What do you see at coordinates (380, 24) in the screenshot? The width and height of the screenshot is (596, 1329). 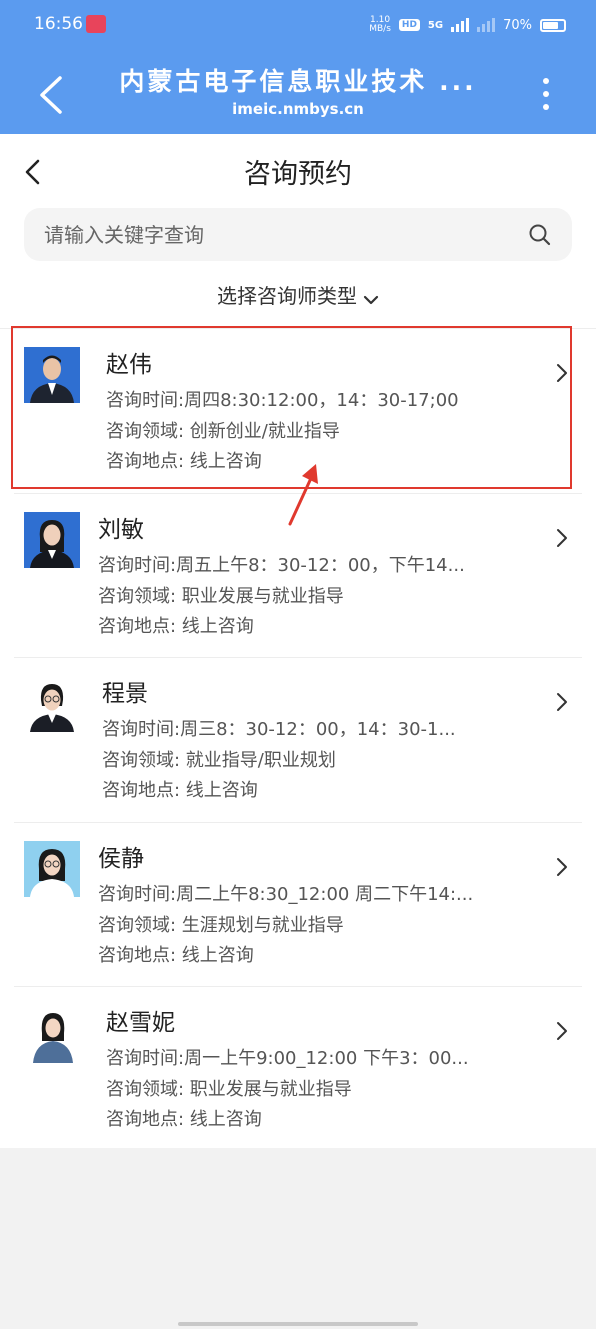 I see `net-speed: 1.10 MB/s` at bounding box center [380, 24].